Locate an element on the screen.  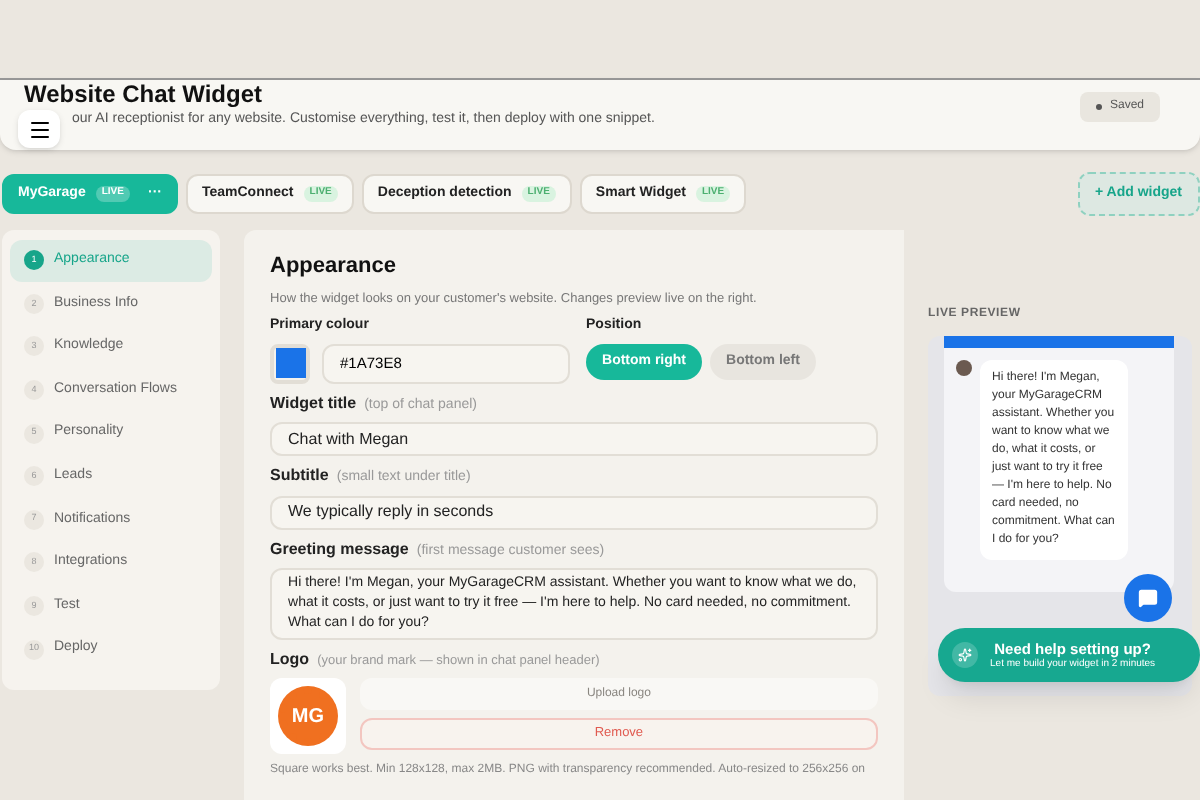
menu-button is located at coordinates (39, 129).